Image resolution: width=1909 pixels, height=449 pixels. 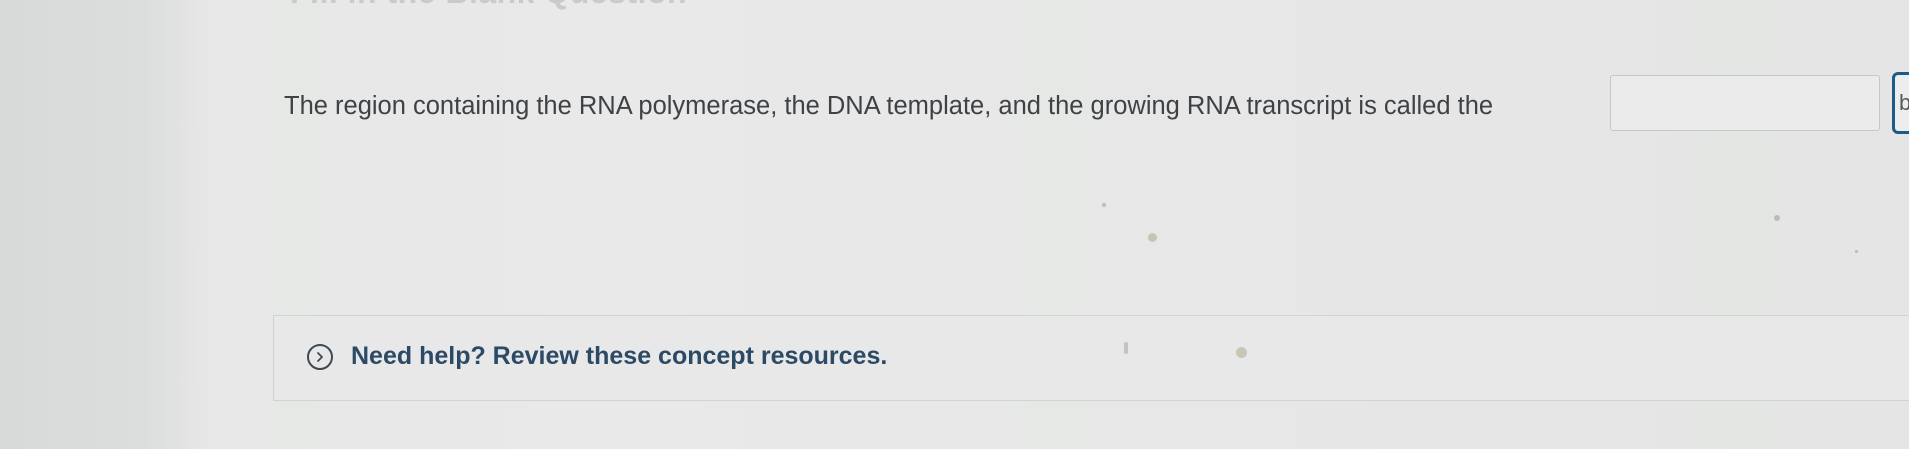 What do you see at coordinates (320, 356) in the screenshot?
I see `chevron-right-circle-icon` at bounding box center [320, 356].